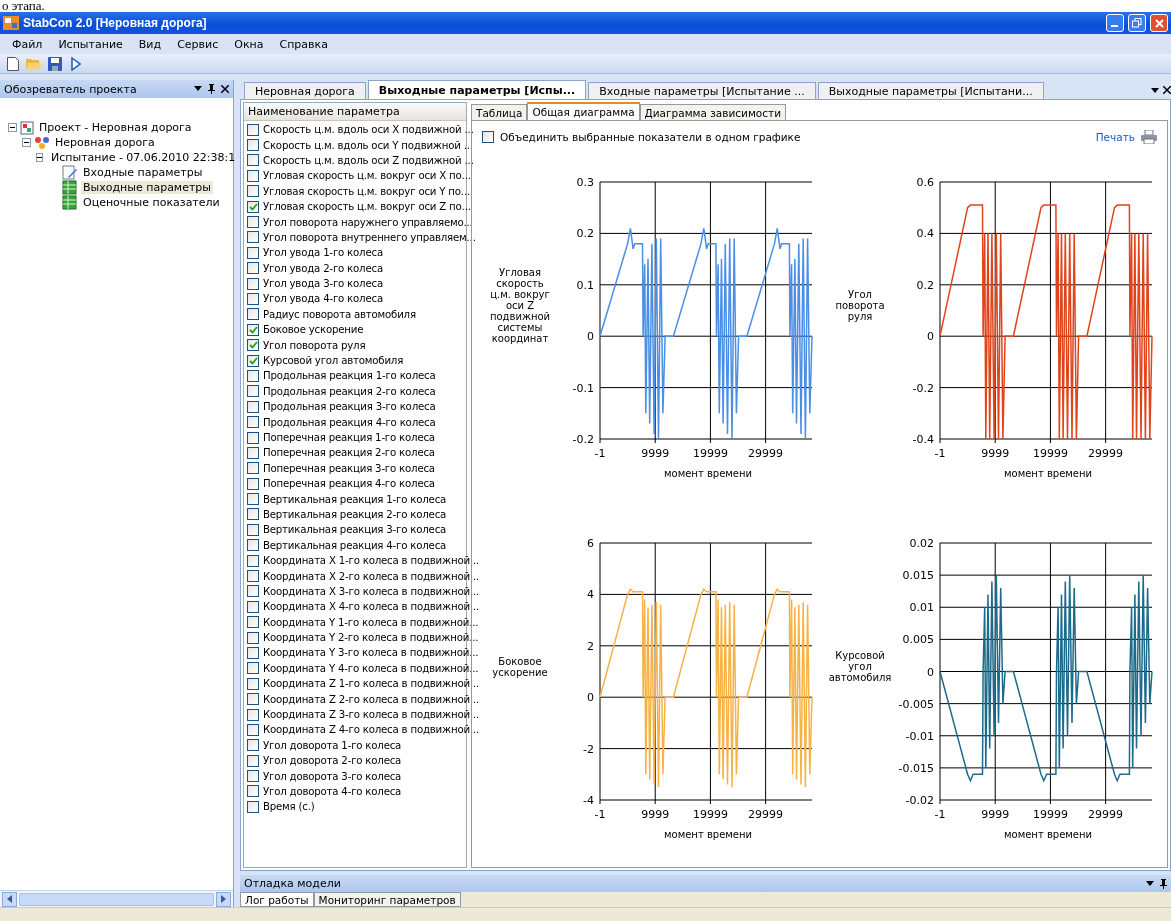 This screenshot has height=921, width=1171. What do you see at coordinates (90, 44) in the screenshot?
I see `menu-item: Испытание` at bounding box center [90, 44].